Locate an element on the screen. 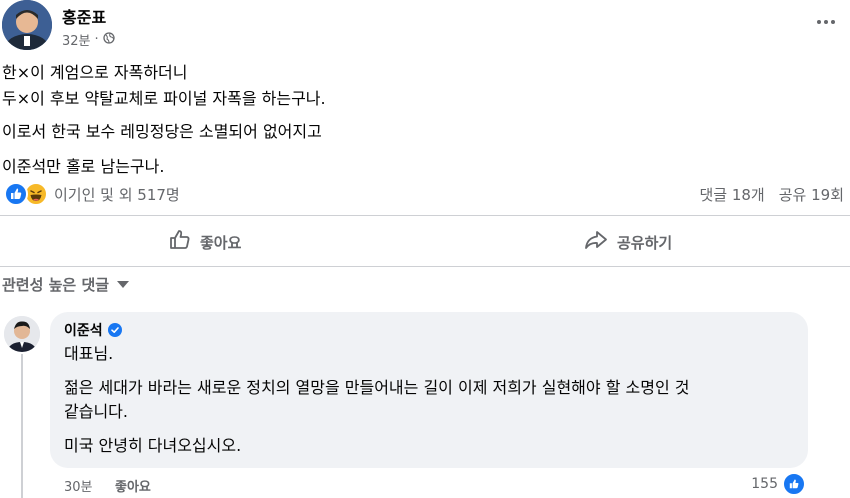 This screenshot has width=850, height=498. comment-sort-dropdown: 관련성 높은 댓글 is located at coordinates (66, 284).